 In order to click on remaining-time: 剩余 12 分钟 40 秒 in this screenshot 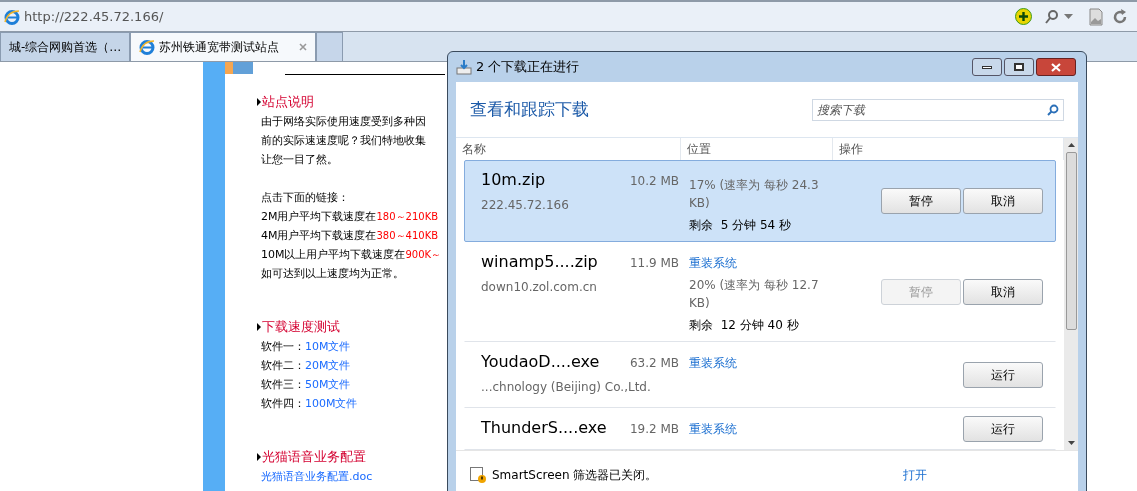, I will do `click(744, 325)`.